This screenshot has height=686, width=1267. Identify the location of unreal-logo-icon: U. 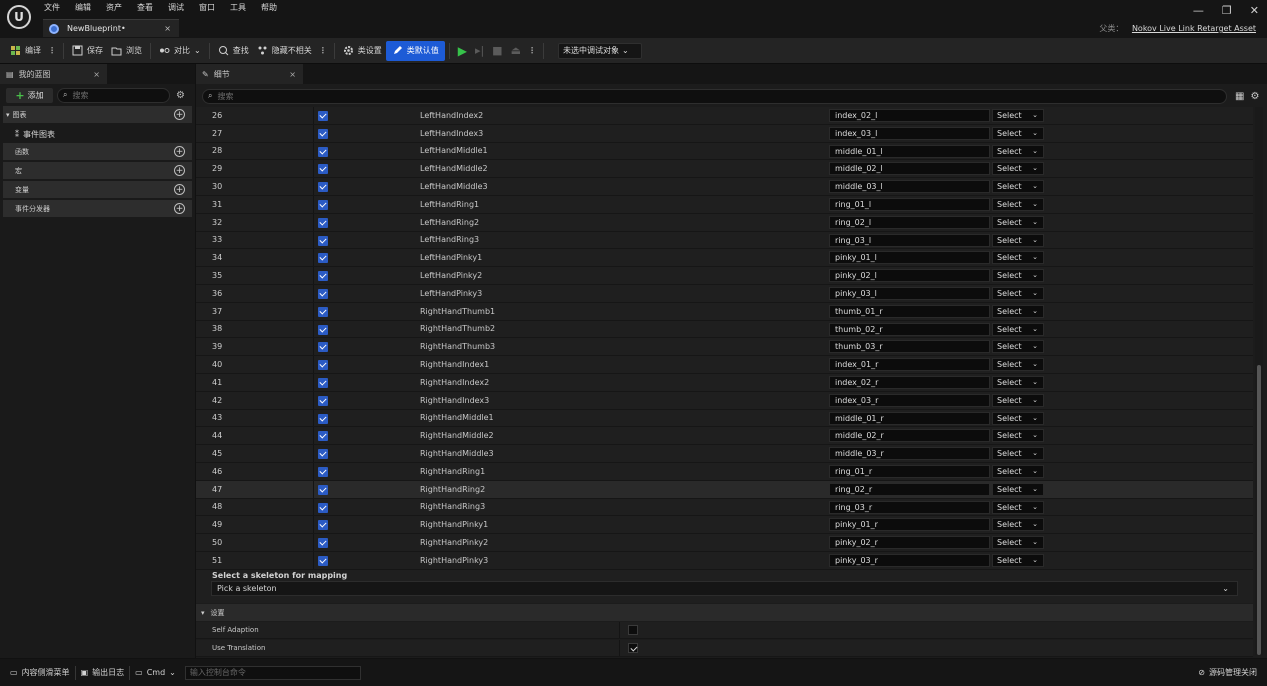
(19, 17).